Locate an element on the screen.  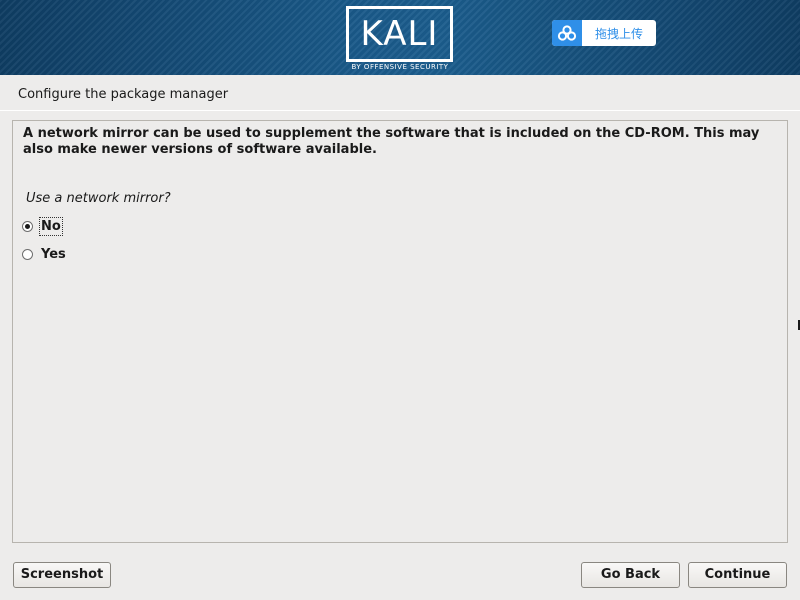
kali-logo: KALI is located at coordinates (399, 34).